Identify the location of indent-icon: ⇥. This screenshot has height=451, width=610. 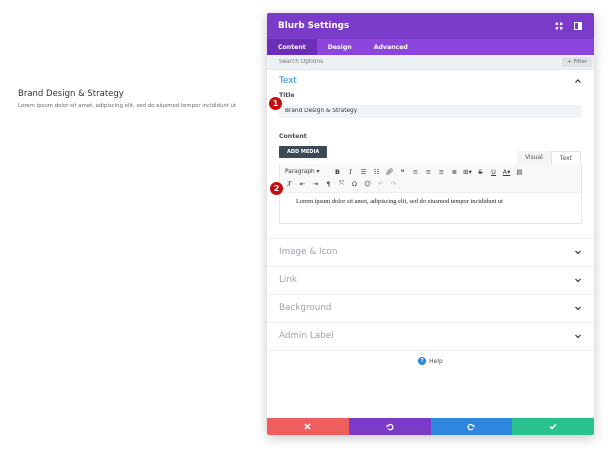
(315, 184).